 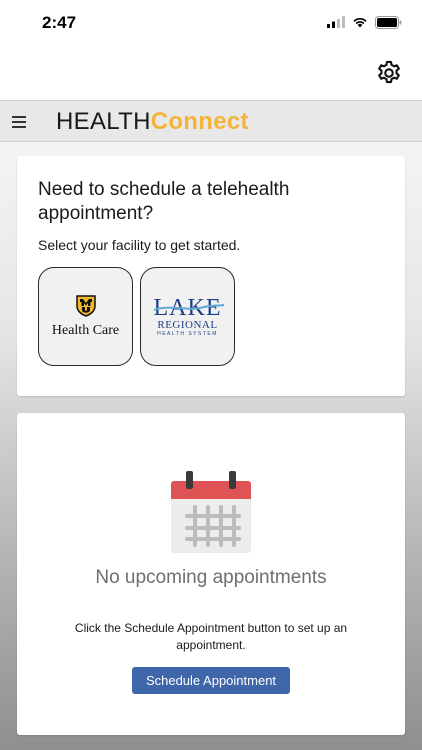 What do you see at coordinates (22, 122) in the screenshot?
I see `hamburger-menu-icon` at bounding box center [22, 122].